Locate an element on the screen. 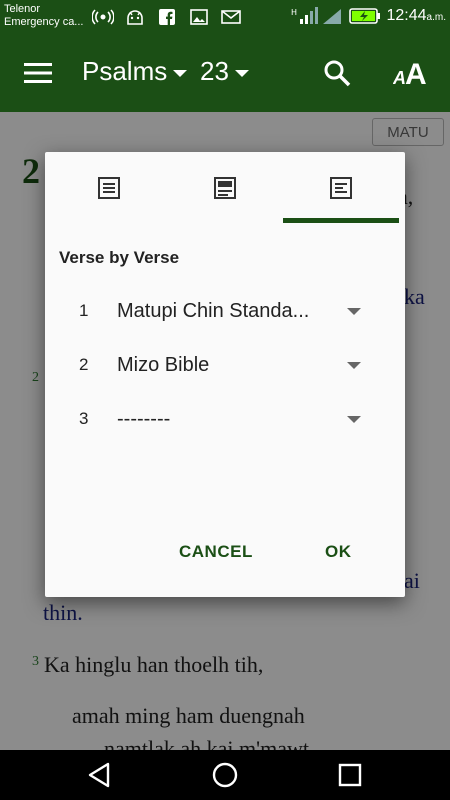 This screenshot has width=450, height=800. recents-button is located at coordinates (350, 775).